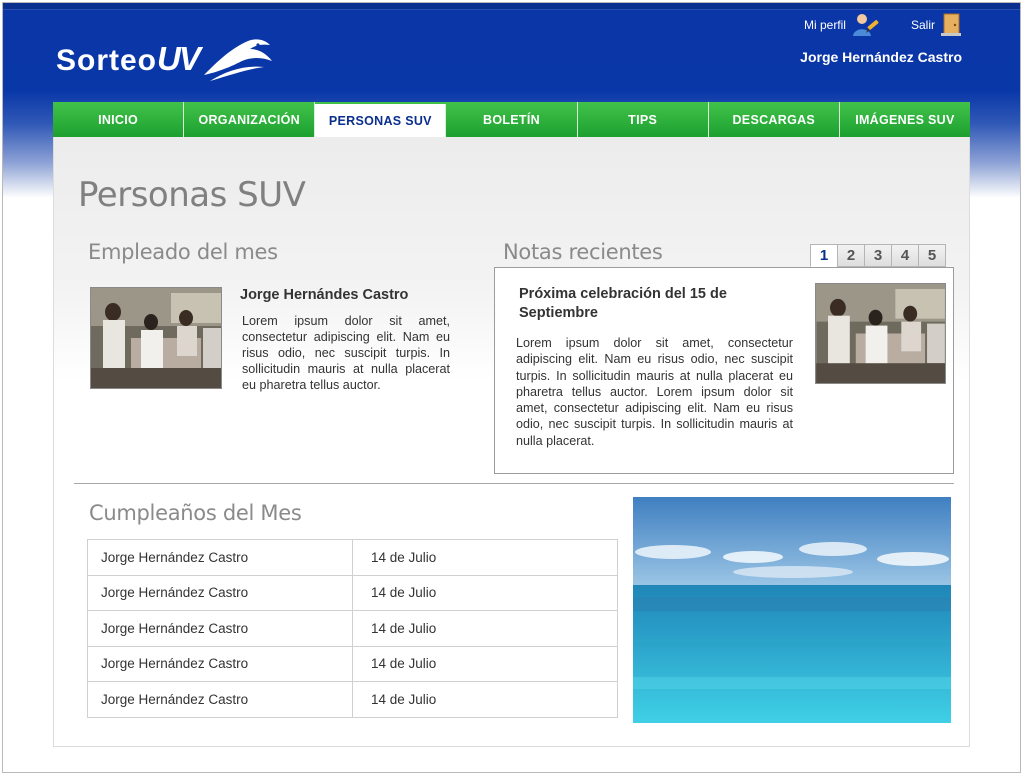 The image size is (1023, 775). What do you see at coordinates (583, 252) in the screenshot?
I see `notes-section-title: Notas recientes` at bounding box center [583, 252].